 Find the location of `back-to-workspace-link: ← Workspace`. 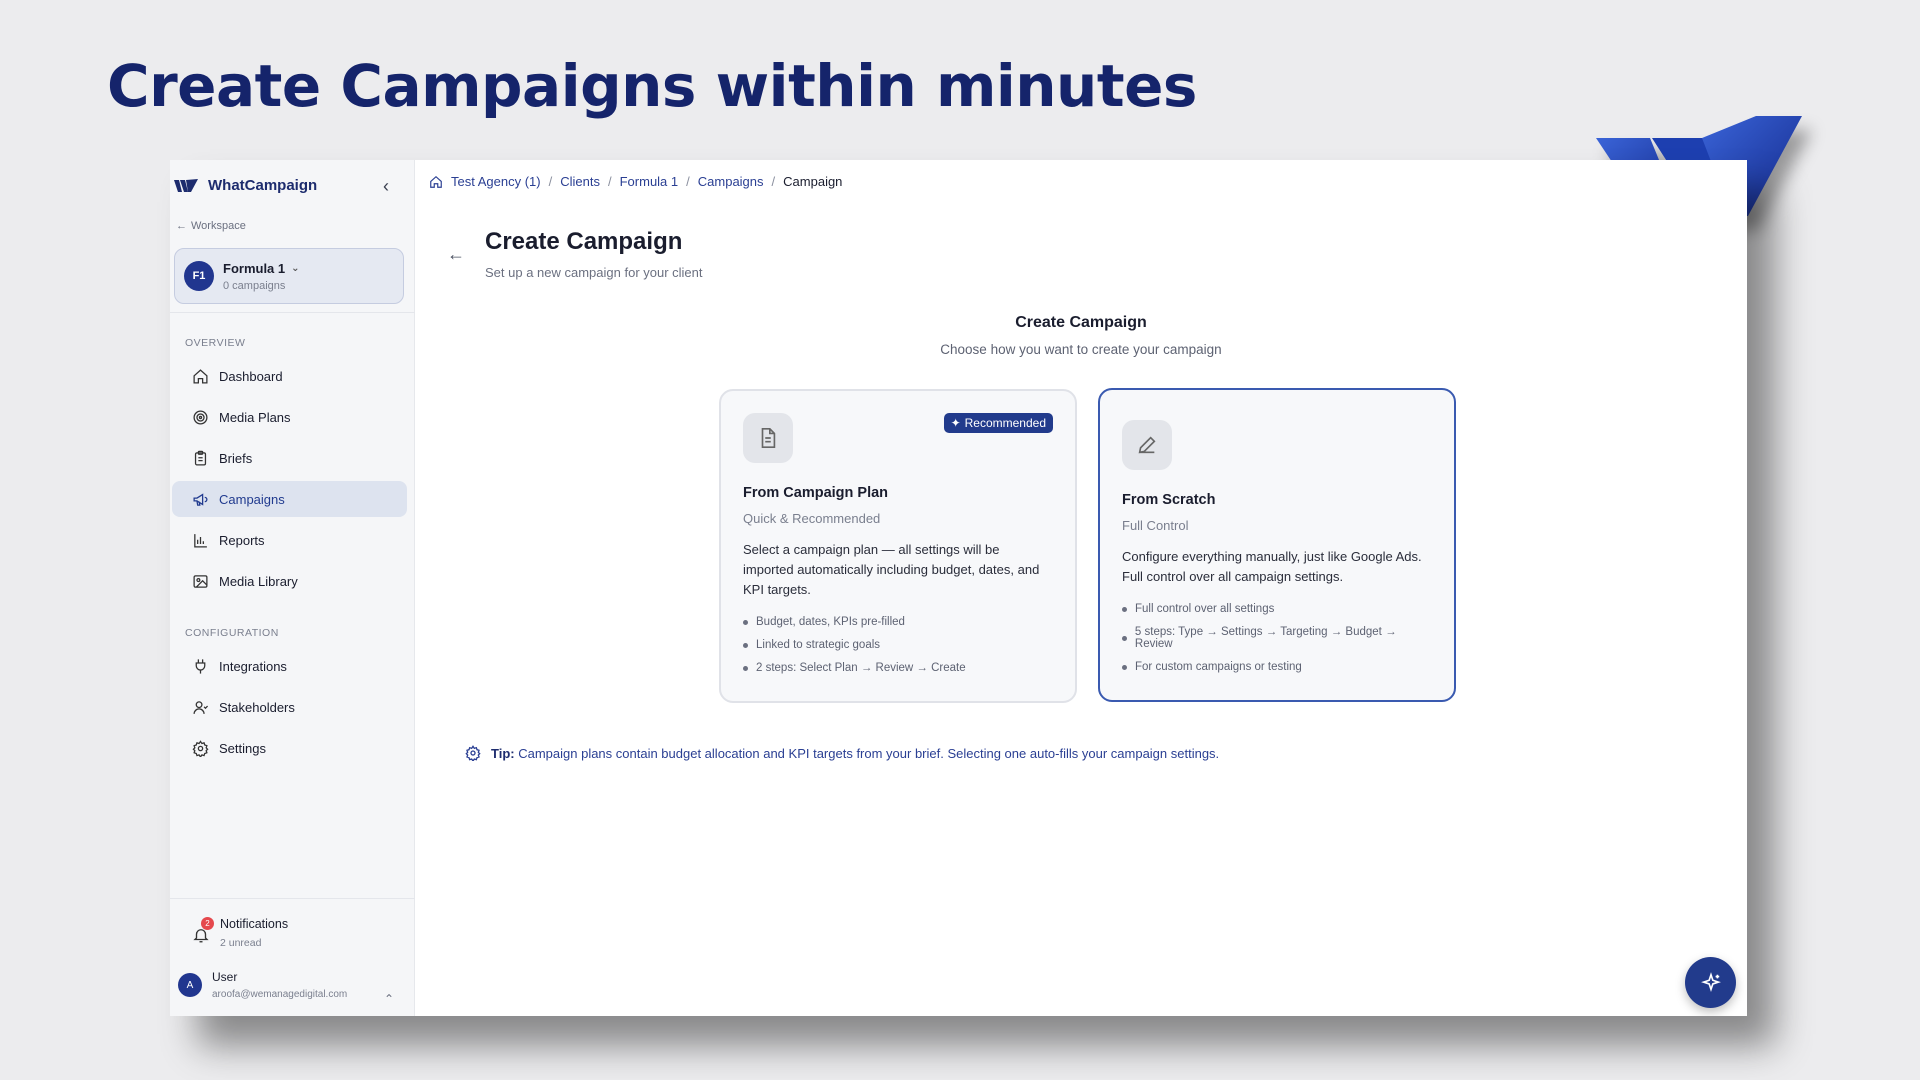

back-to-workspace-link: ← Workspace is located at coordinates (211, 226).